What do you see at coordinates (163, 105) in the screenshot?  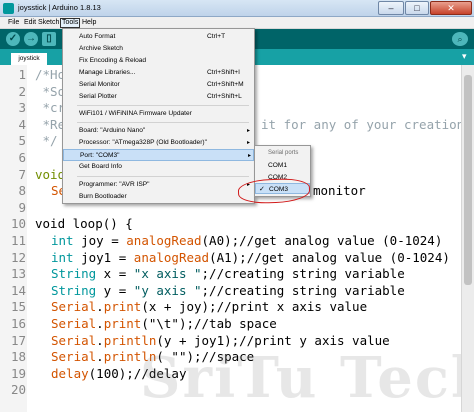 I see `menu-separator` at bounding box center [163, 105].